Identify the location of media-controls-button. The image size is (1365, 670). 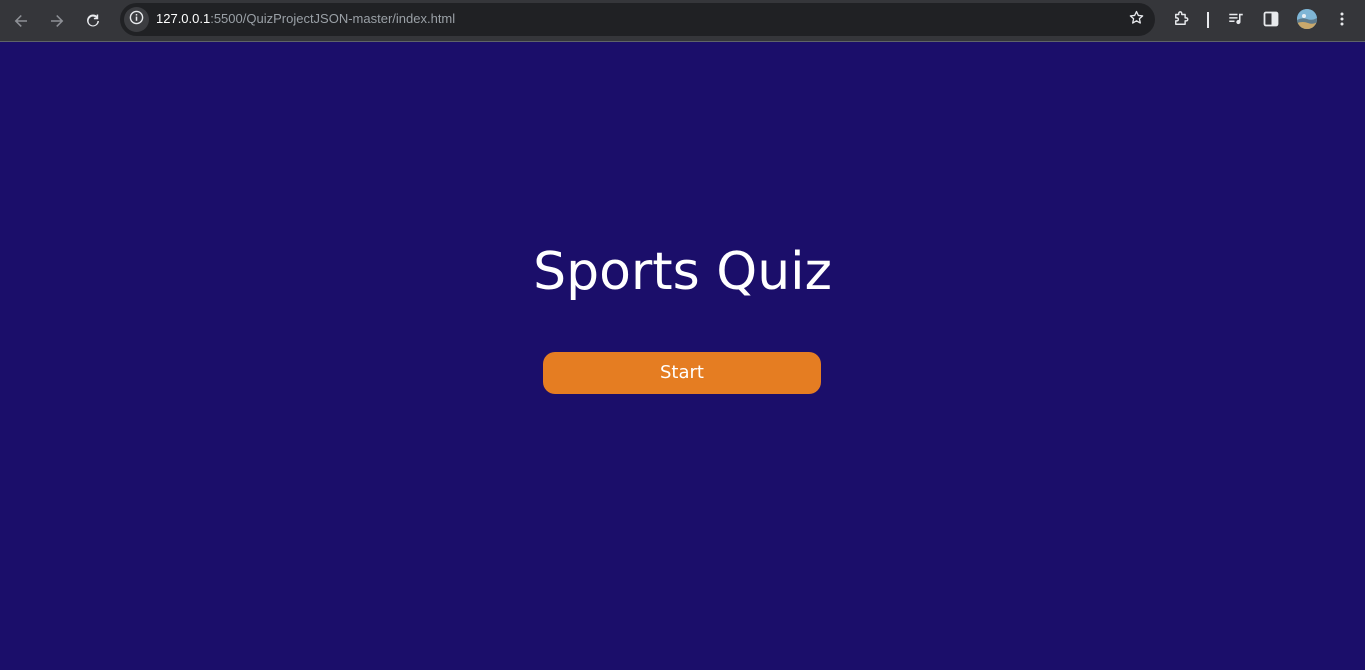
(1236, 21).